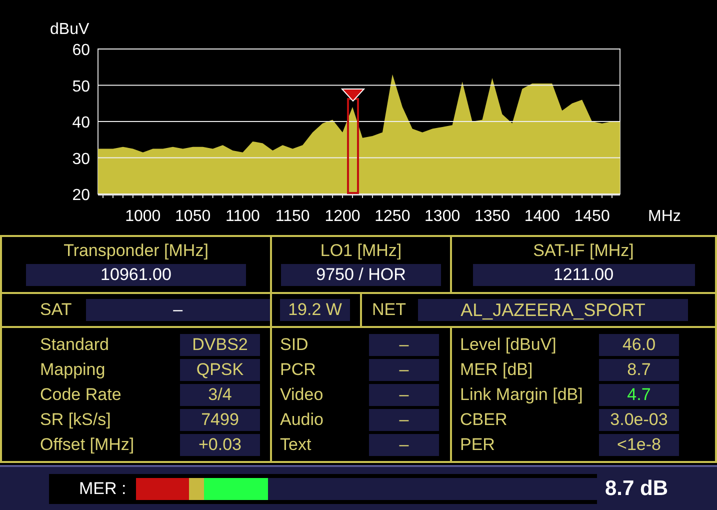  What do you see at coordinates (102, 488) in the screenshot?
I see `mer-label: MER :` at bounding box center [102, 488].